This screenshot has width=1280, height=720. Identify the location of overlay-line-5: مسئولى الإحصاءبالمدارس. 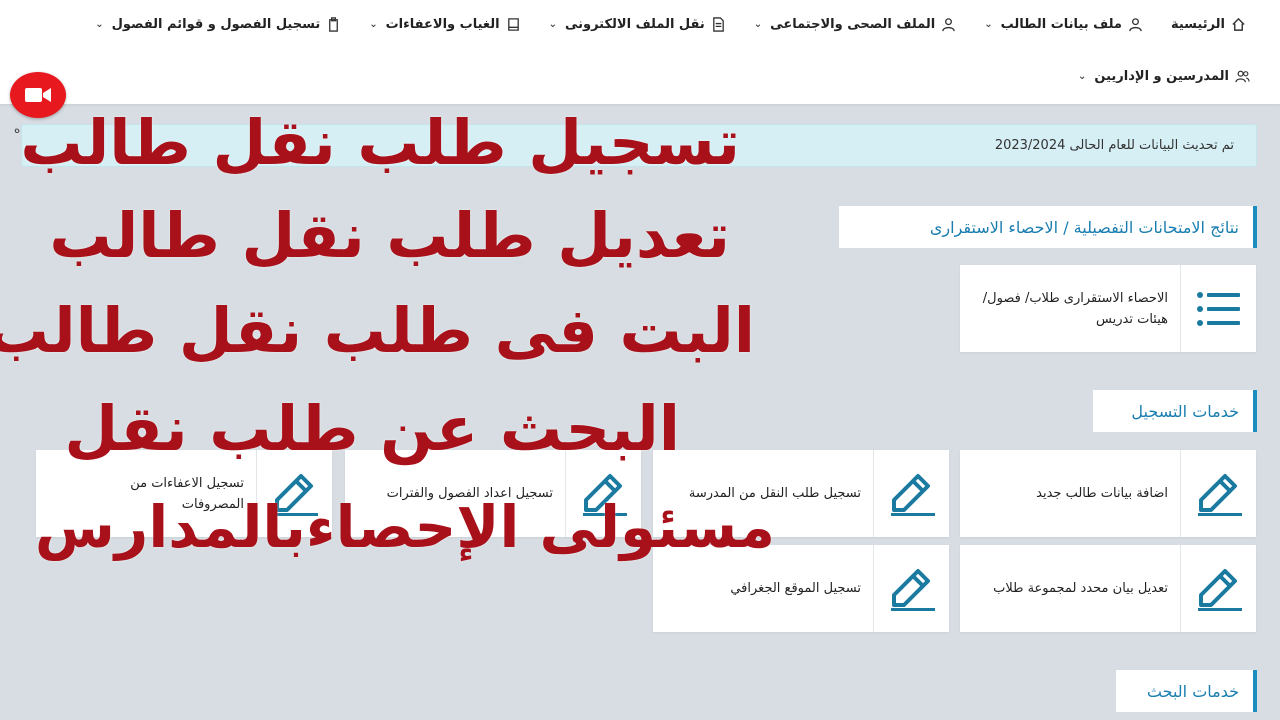
(404, 527).